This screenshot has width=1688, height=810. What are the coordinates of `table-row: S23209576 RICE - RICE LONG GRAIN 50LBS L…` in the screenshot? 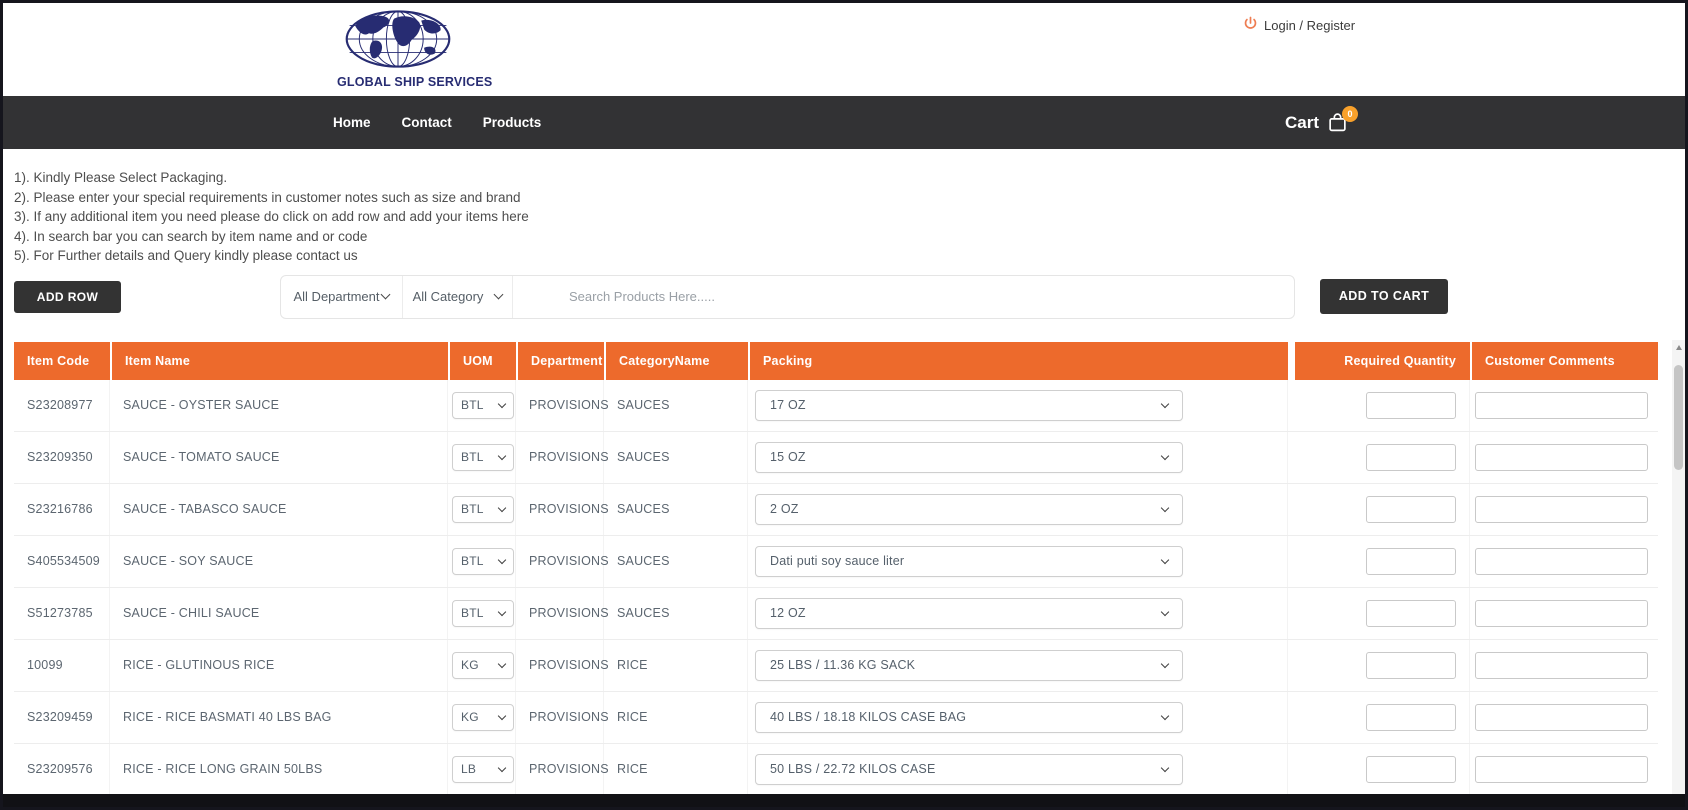 It's located at (836, 769).